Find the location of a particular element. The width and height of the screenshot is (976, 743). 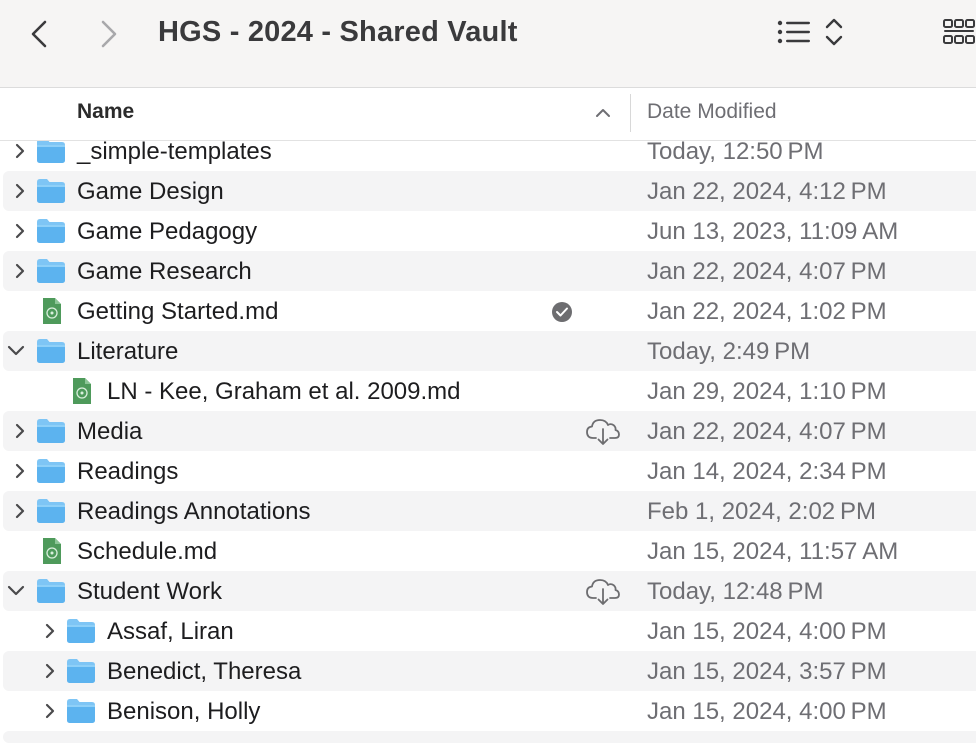

item-name: Readings is located at coordinates (128, 471).